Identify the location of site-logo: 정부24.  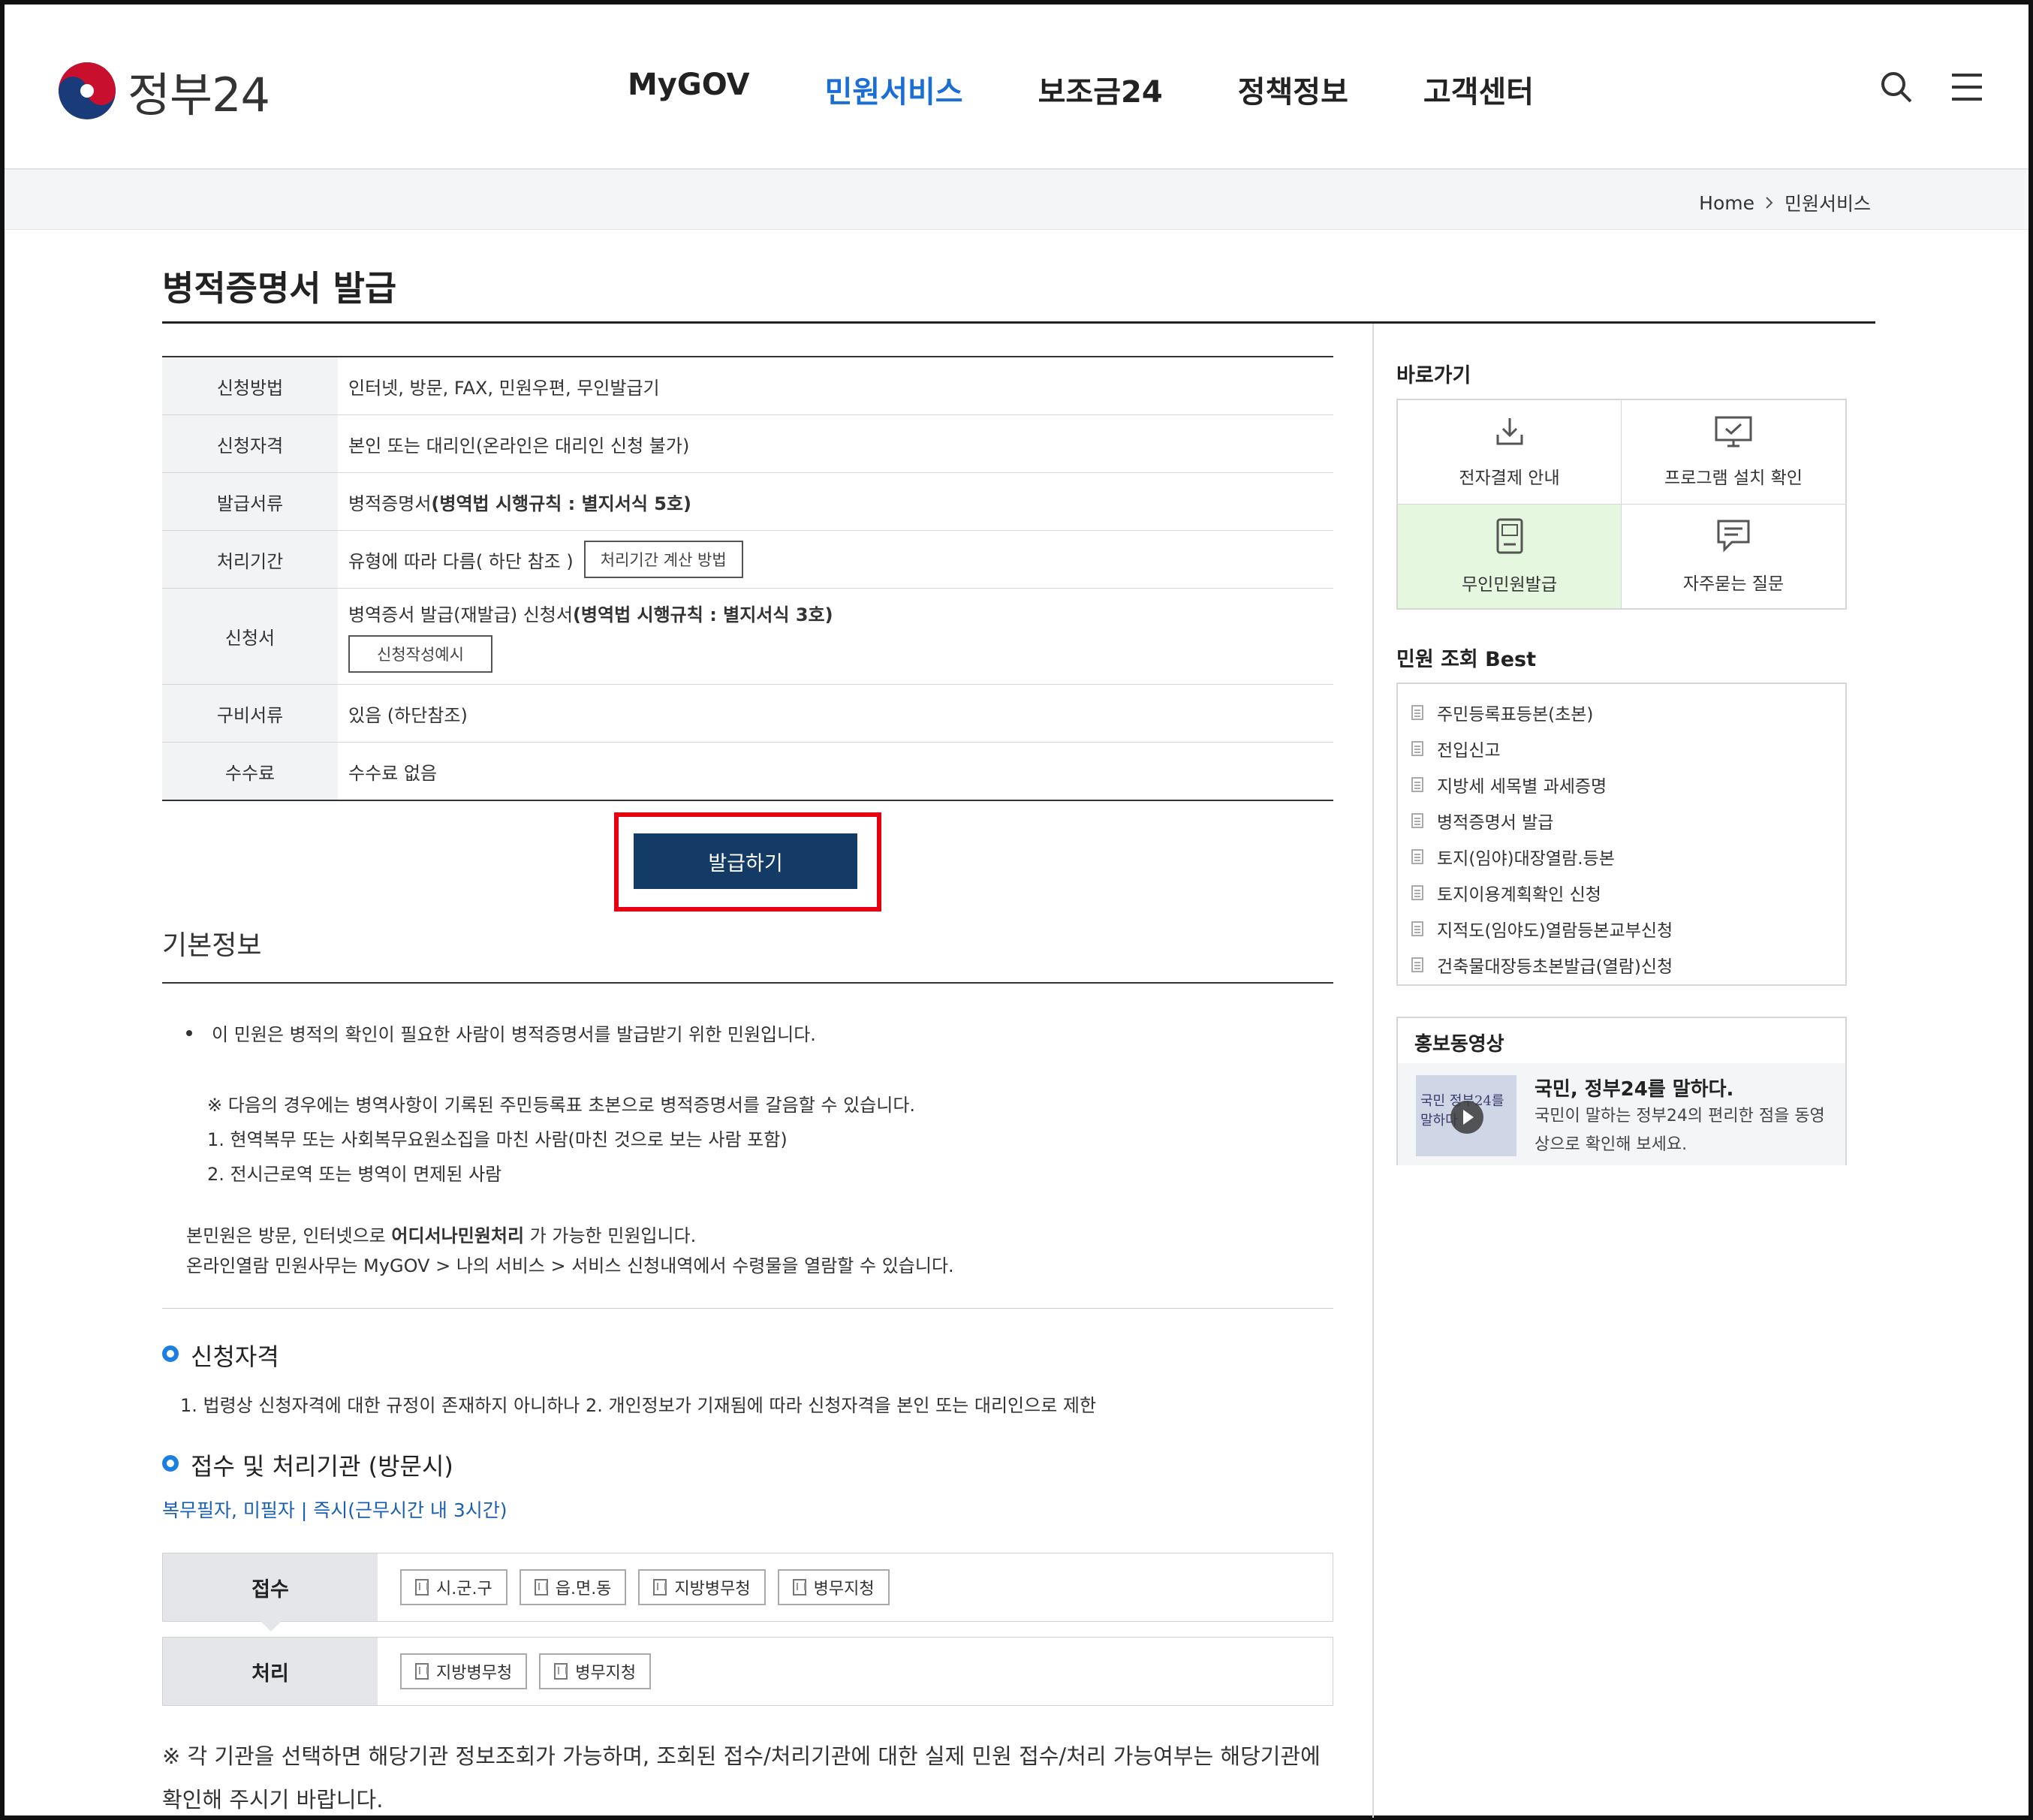
(164, 91).